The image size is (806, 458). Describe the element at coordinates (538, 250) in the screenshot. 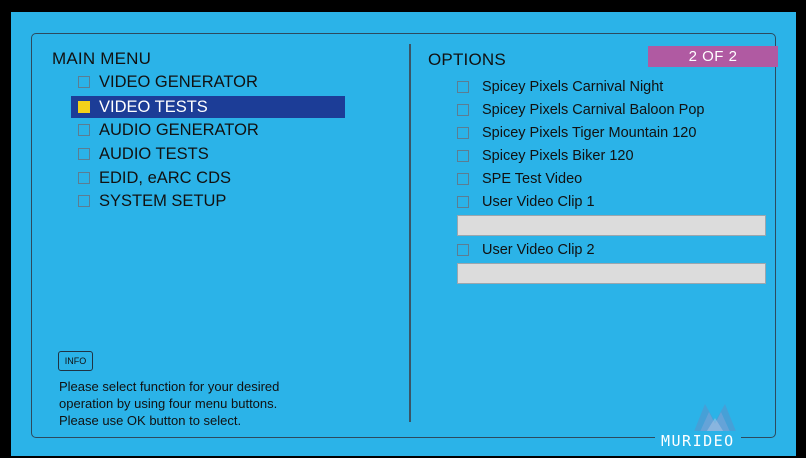

I see `option-label: User Video Clip 2` at that location.